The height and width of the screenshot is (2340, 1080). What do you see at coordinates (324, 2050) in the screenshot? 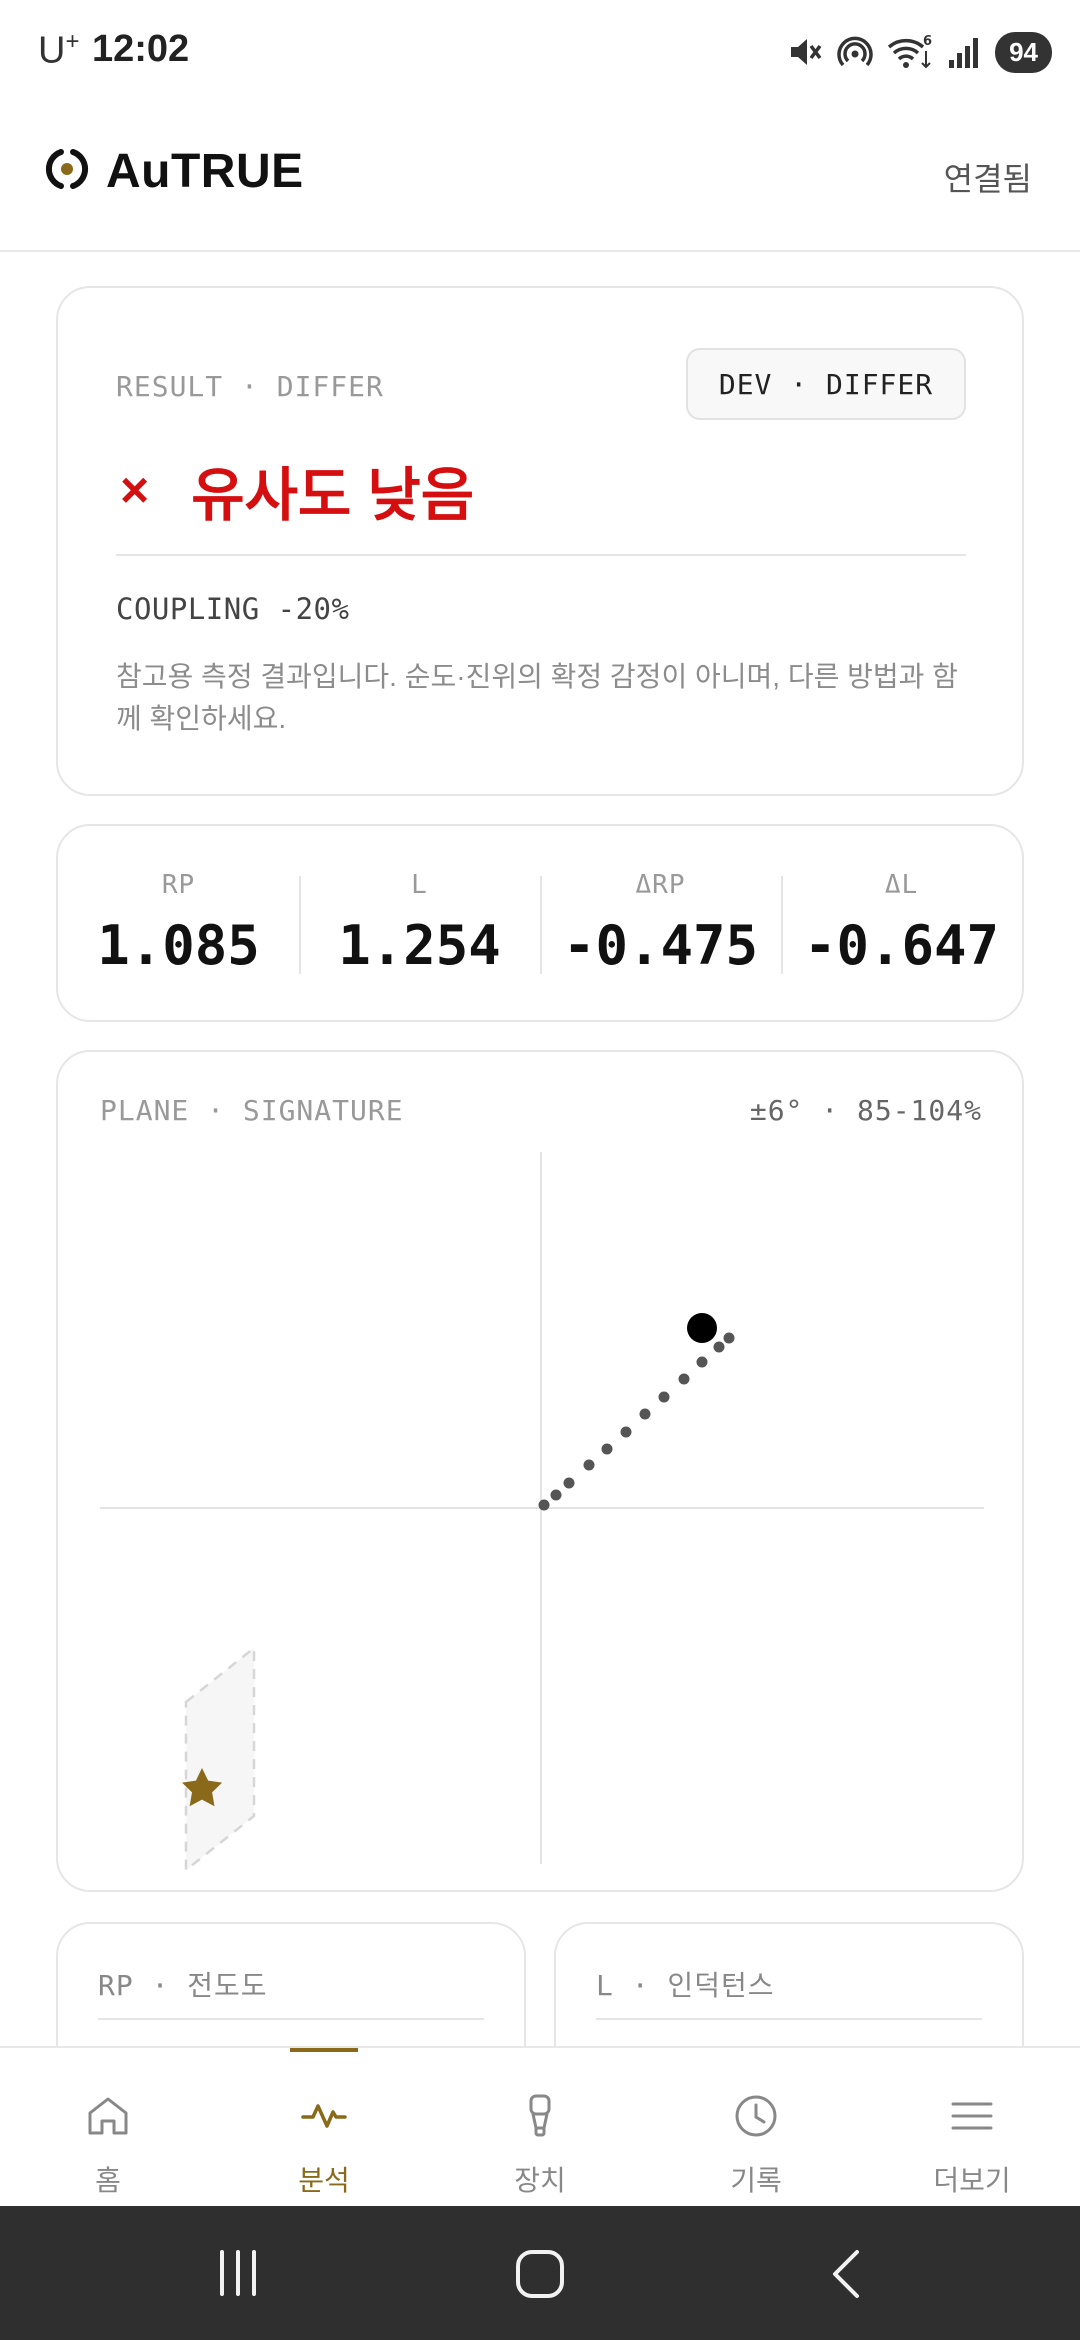
I see `active-indicator` at bounding box center [324, 2050].